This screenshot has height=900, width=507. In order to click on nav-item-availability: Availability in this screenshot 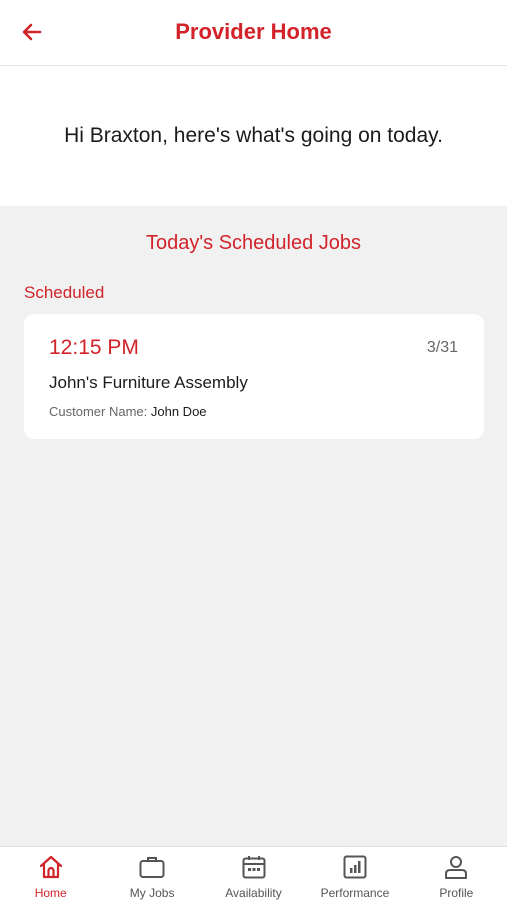, I will do `click(253, 873)`.